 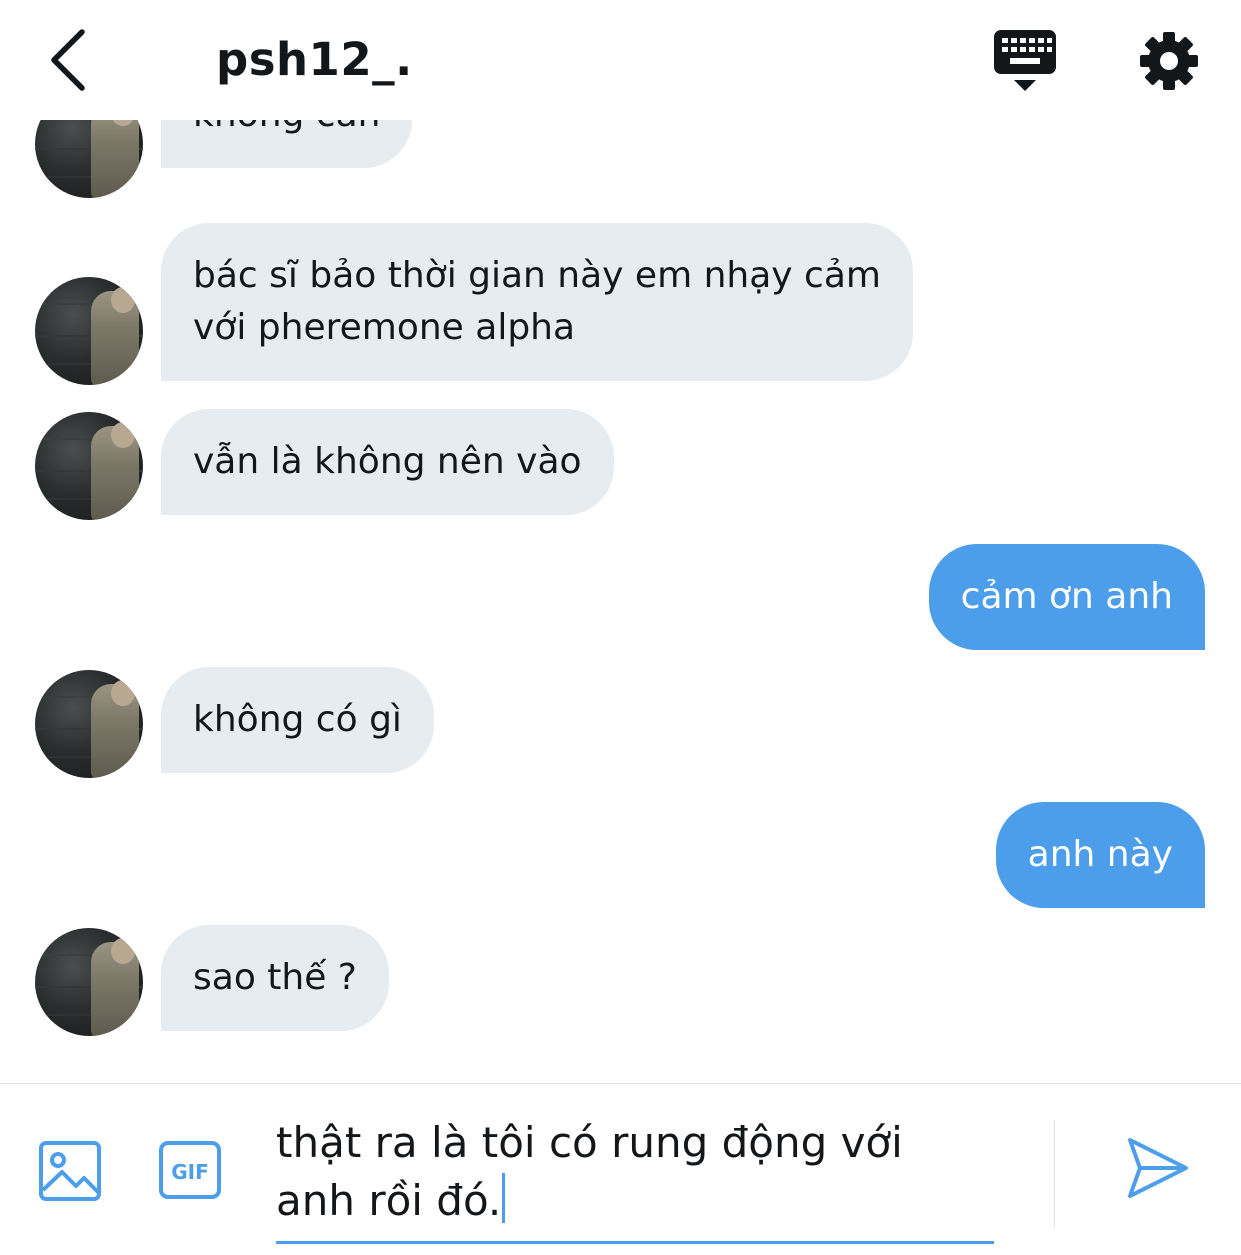 I want to click on composer-divider, so click(x=1054, y=1174).